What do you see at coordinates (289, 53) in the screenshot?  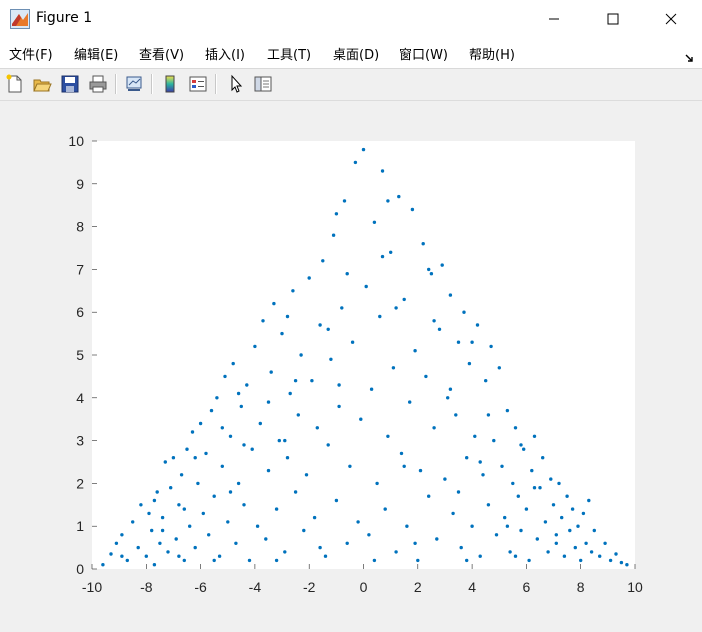 I see `menu-tools: 工具(T)` at bounding box center [289, 53].